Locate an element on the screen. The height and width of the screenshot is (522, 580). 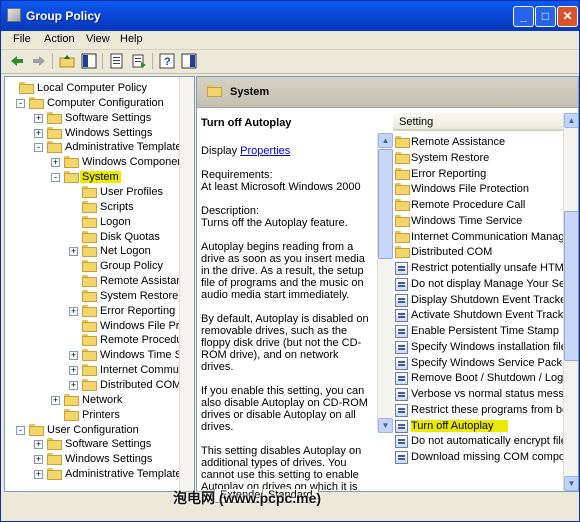
menu-action: Action is located at coordinates (59, 39).